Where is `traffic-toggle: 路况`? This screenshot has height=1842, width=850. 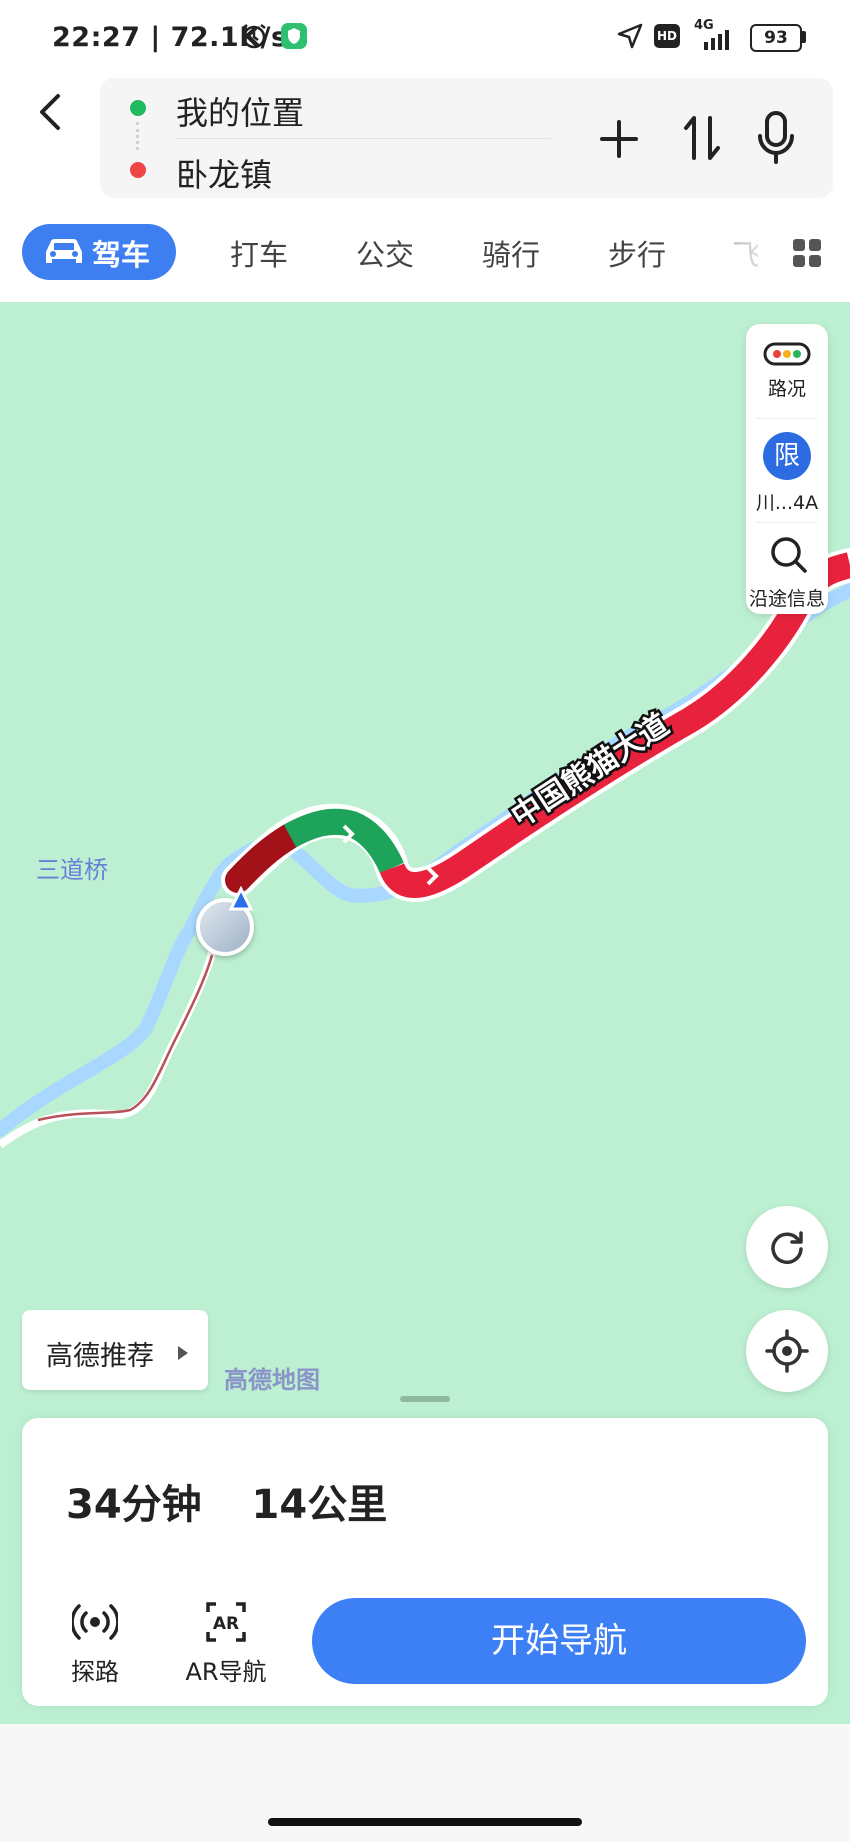 traffic-toggle: 路况 is located at coordinates (787, 387).